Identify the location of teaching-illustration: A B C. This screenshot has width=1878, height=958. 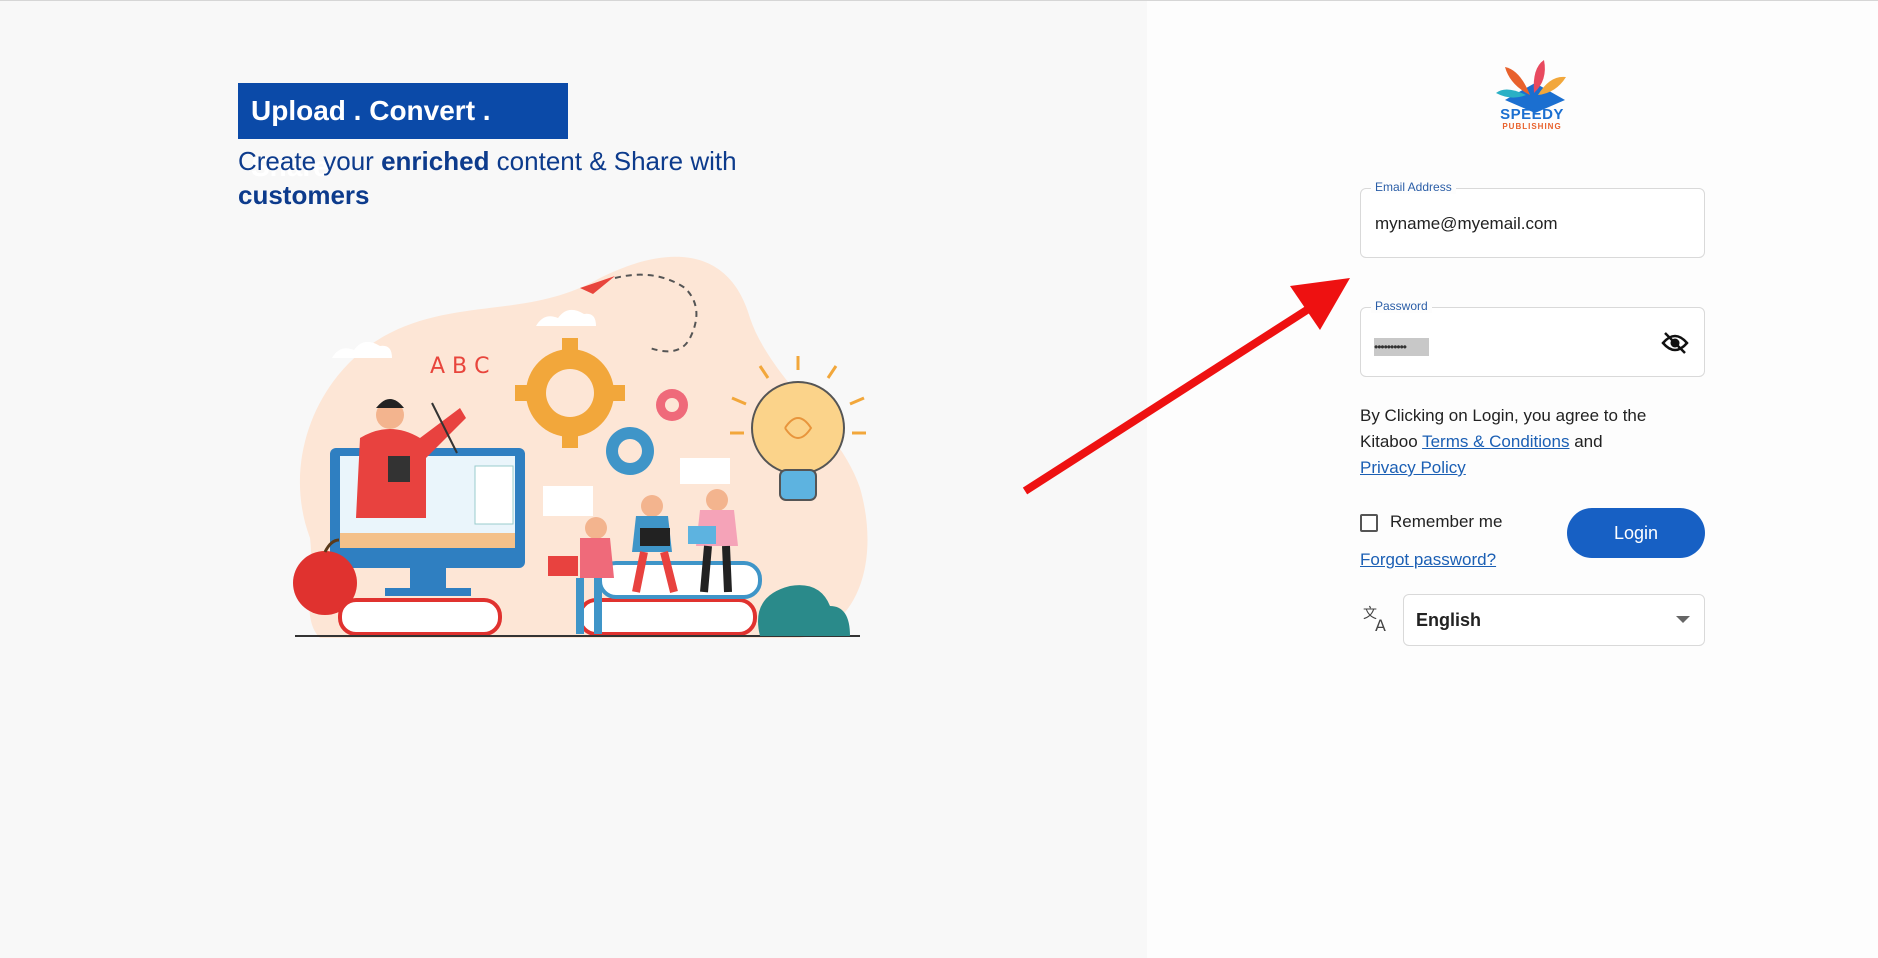
(580, 447).